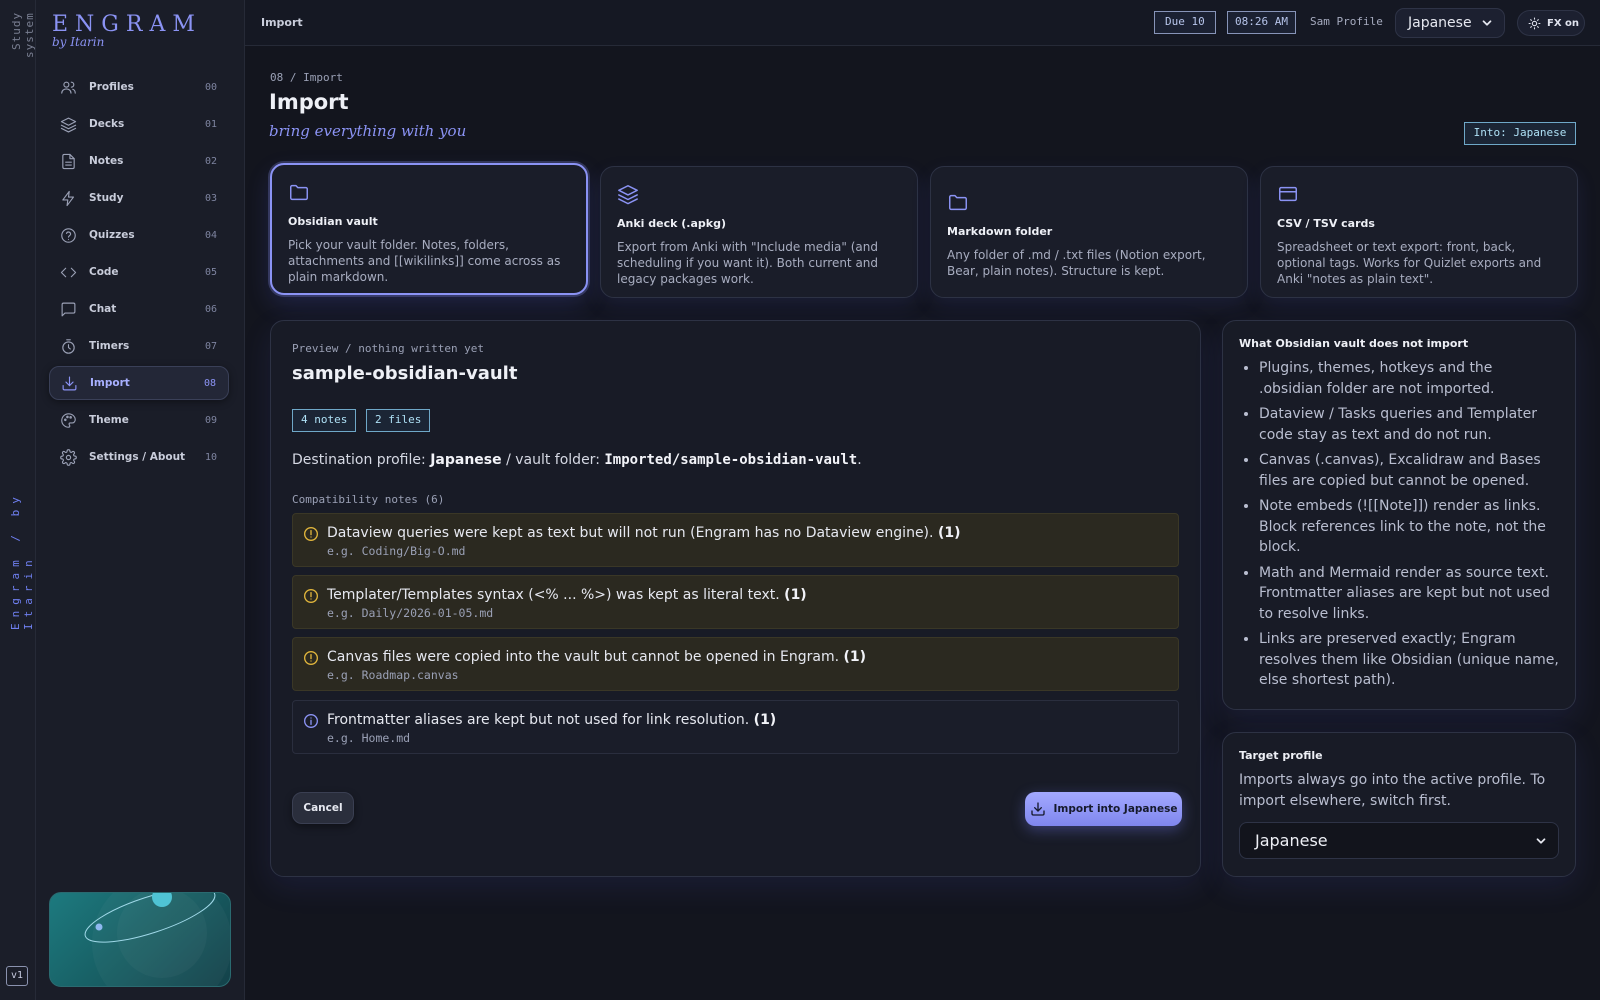 This screenshot has width=1600, height=1000. I want to click on sidebar-item-number: 08, so click(209, 383).